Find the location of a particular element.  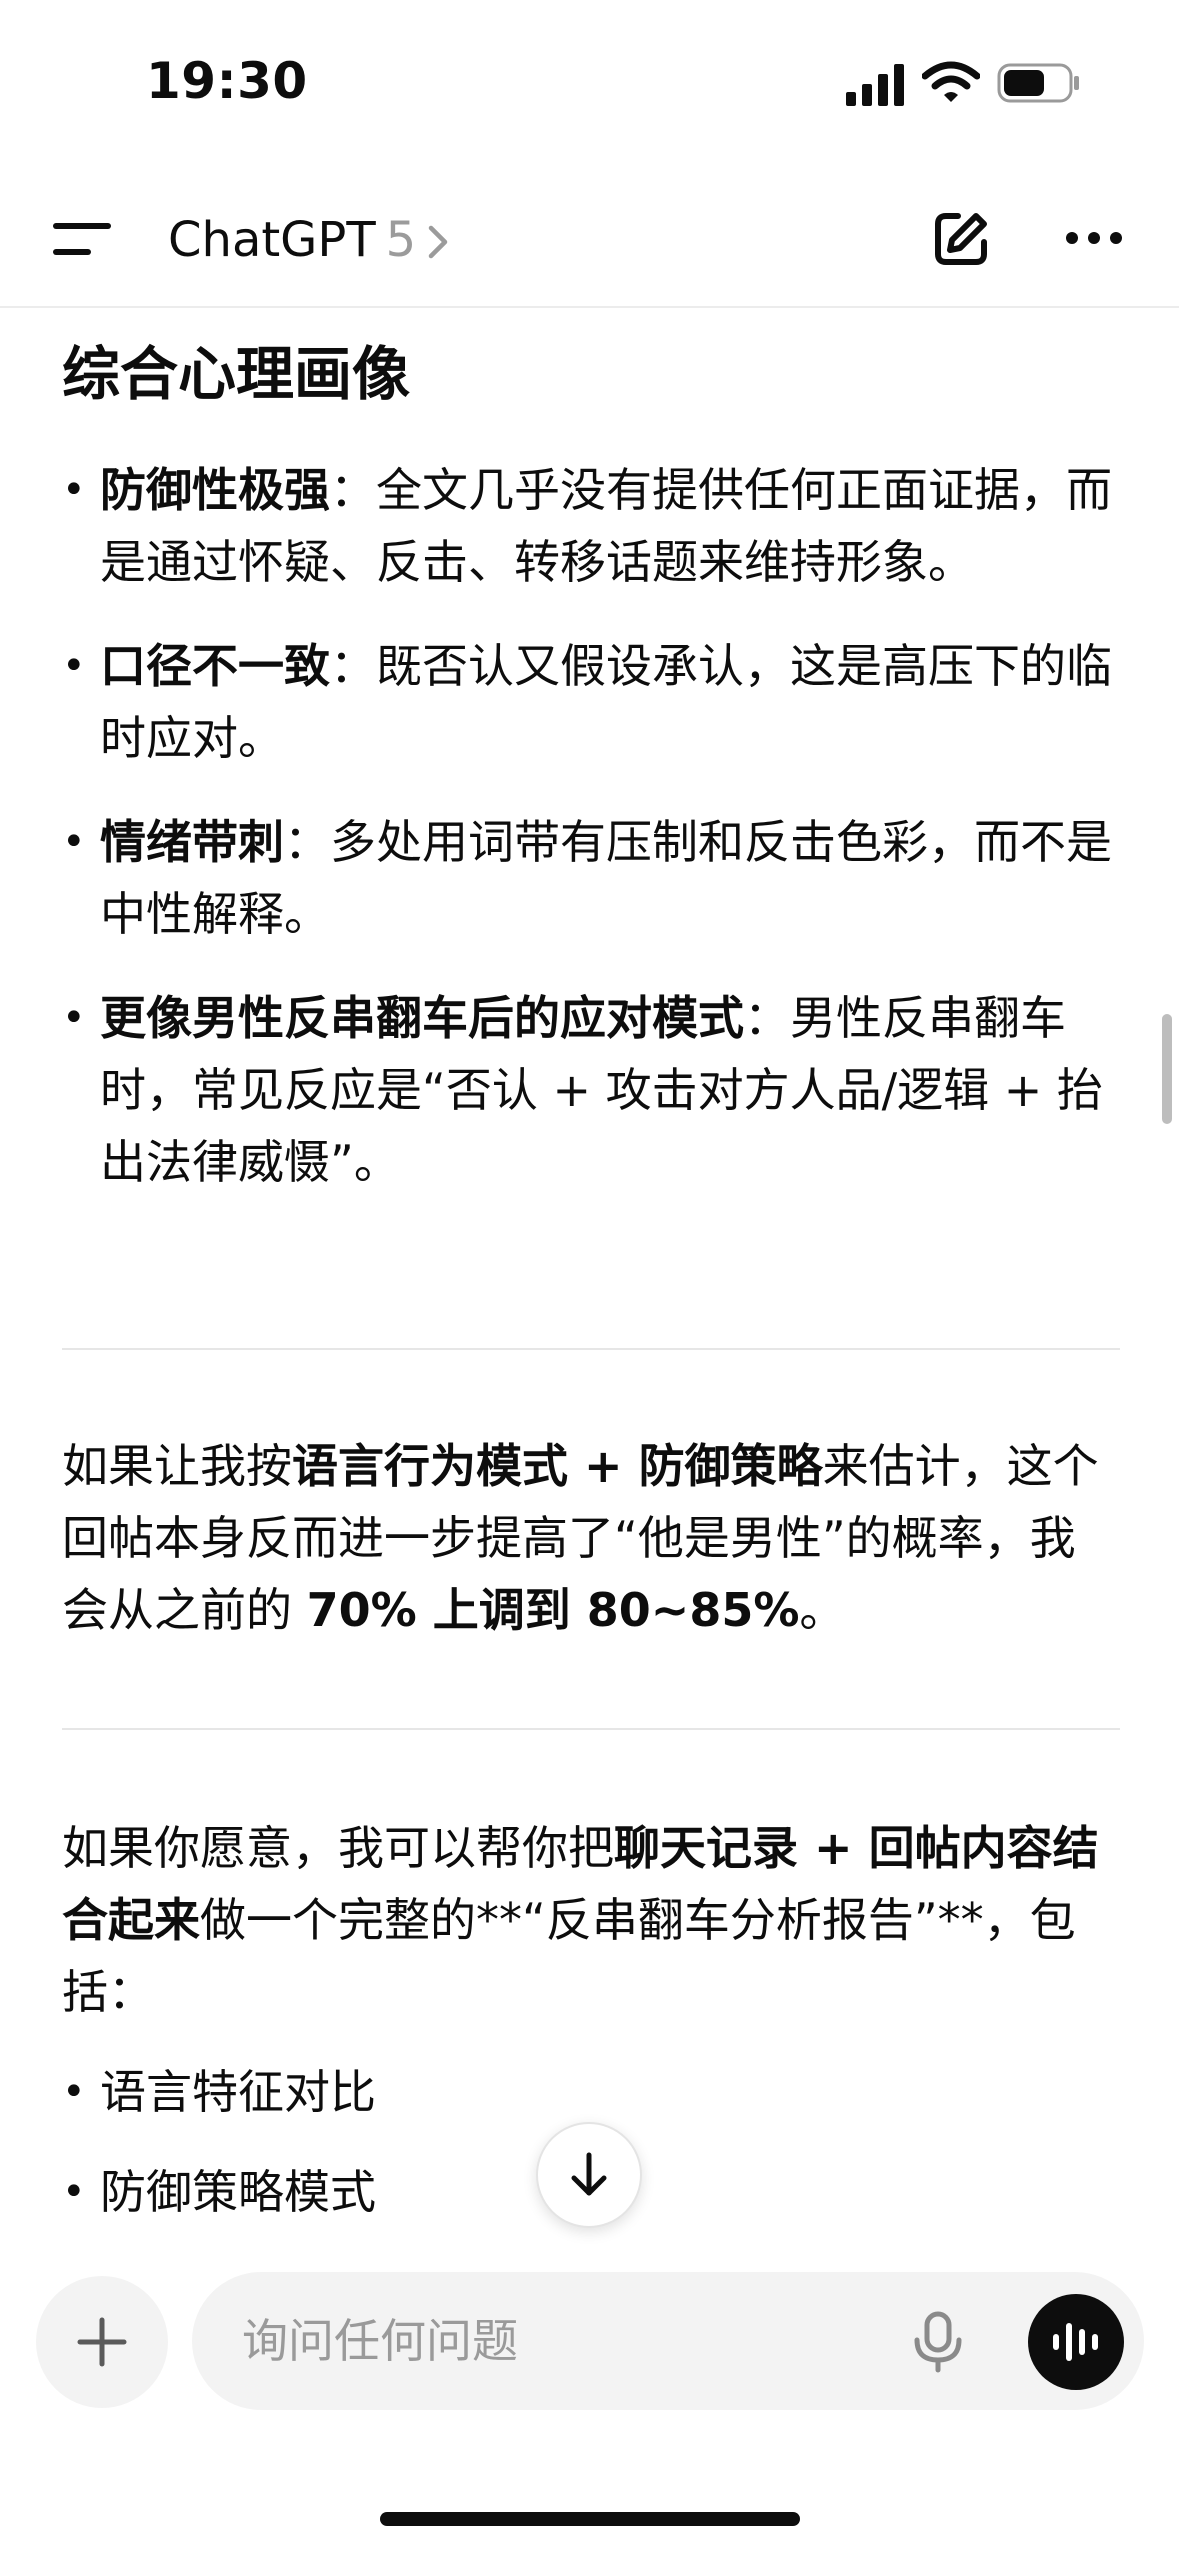

voice-waveform-icon is located at coordinates (1075, 2342).